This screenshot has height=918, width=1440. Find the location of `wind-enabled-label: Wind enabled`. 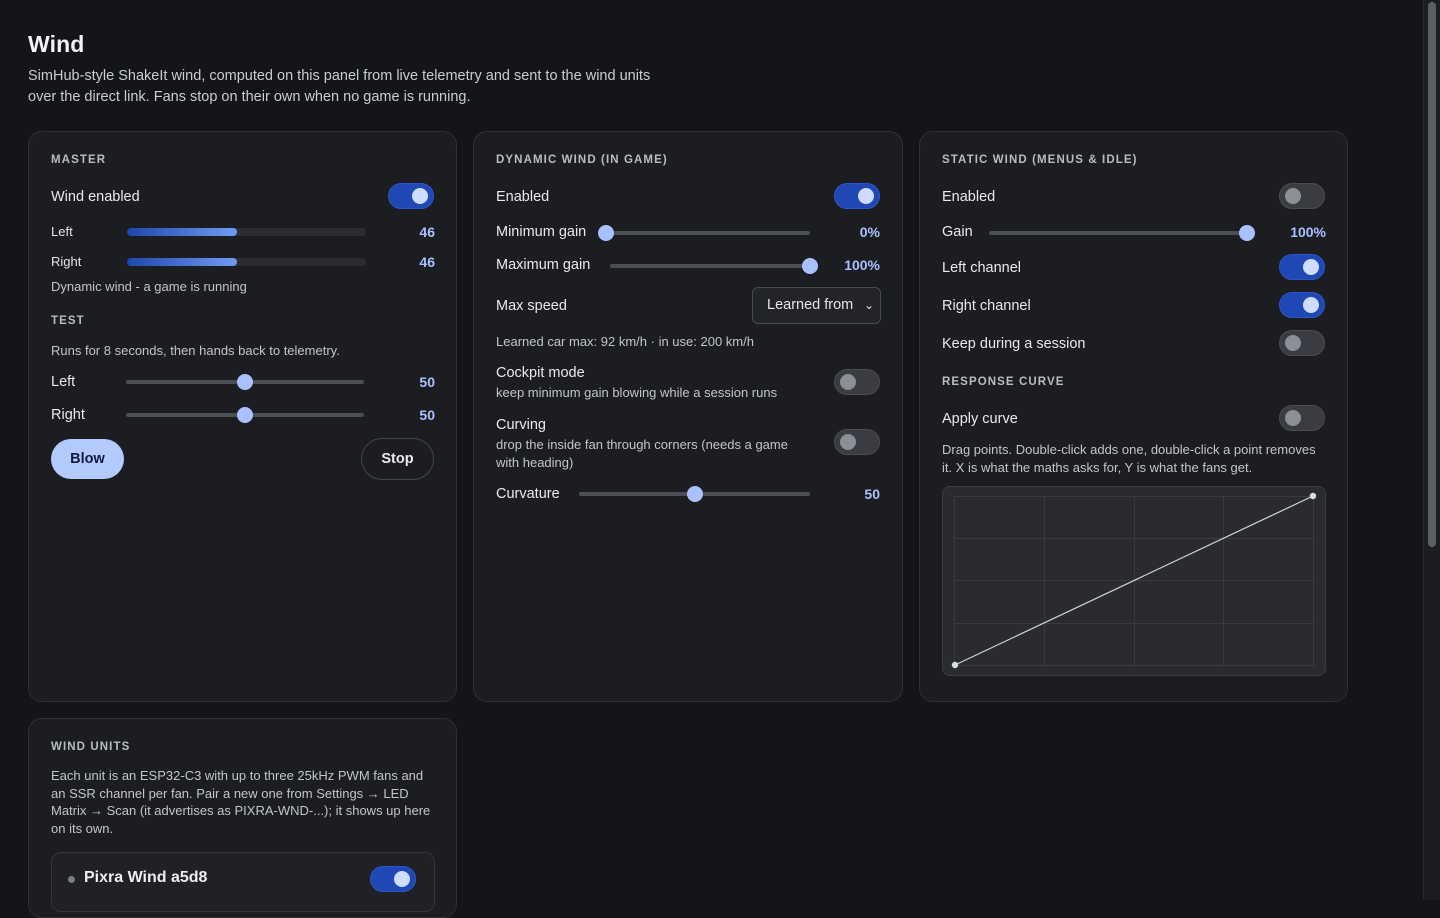

wind-enabled-label: Wind enabled is located at coordinates (95, 197).